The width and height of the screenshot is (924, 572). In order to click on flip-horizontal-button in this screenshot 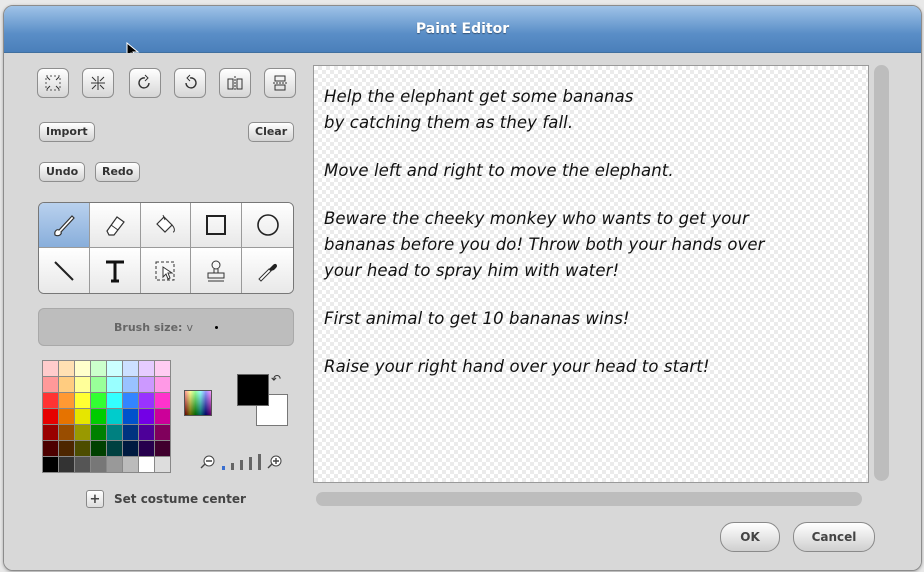, I will do `click(235, 83)`.